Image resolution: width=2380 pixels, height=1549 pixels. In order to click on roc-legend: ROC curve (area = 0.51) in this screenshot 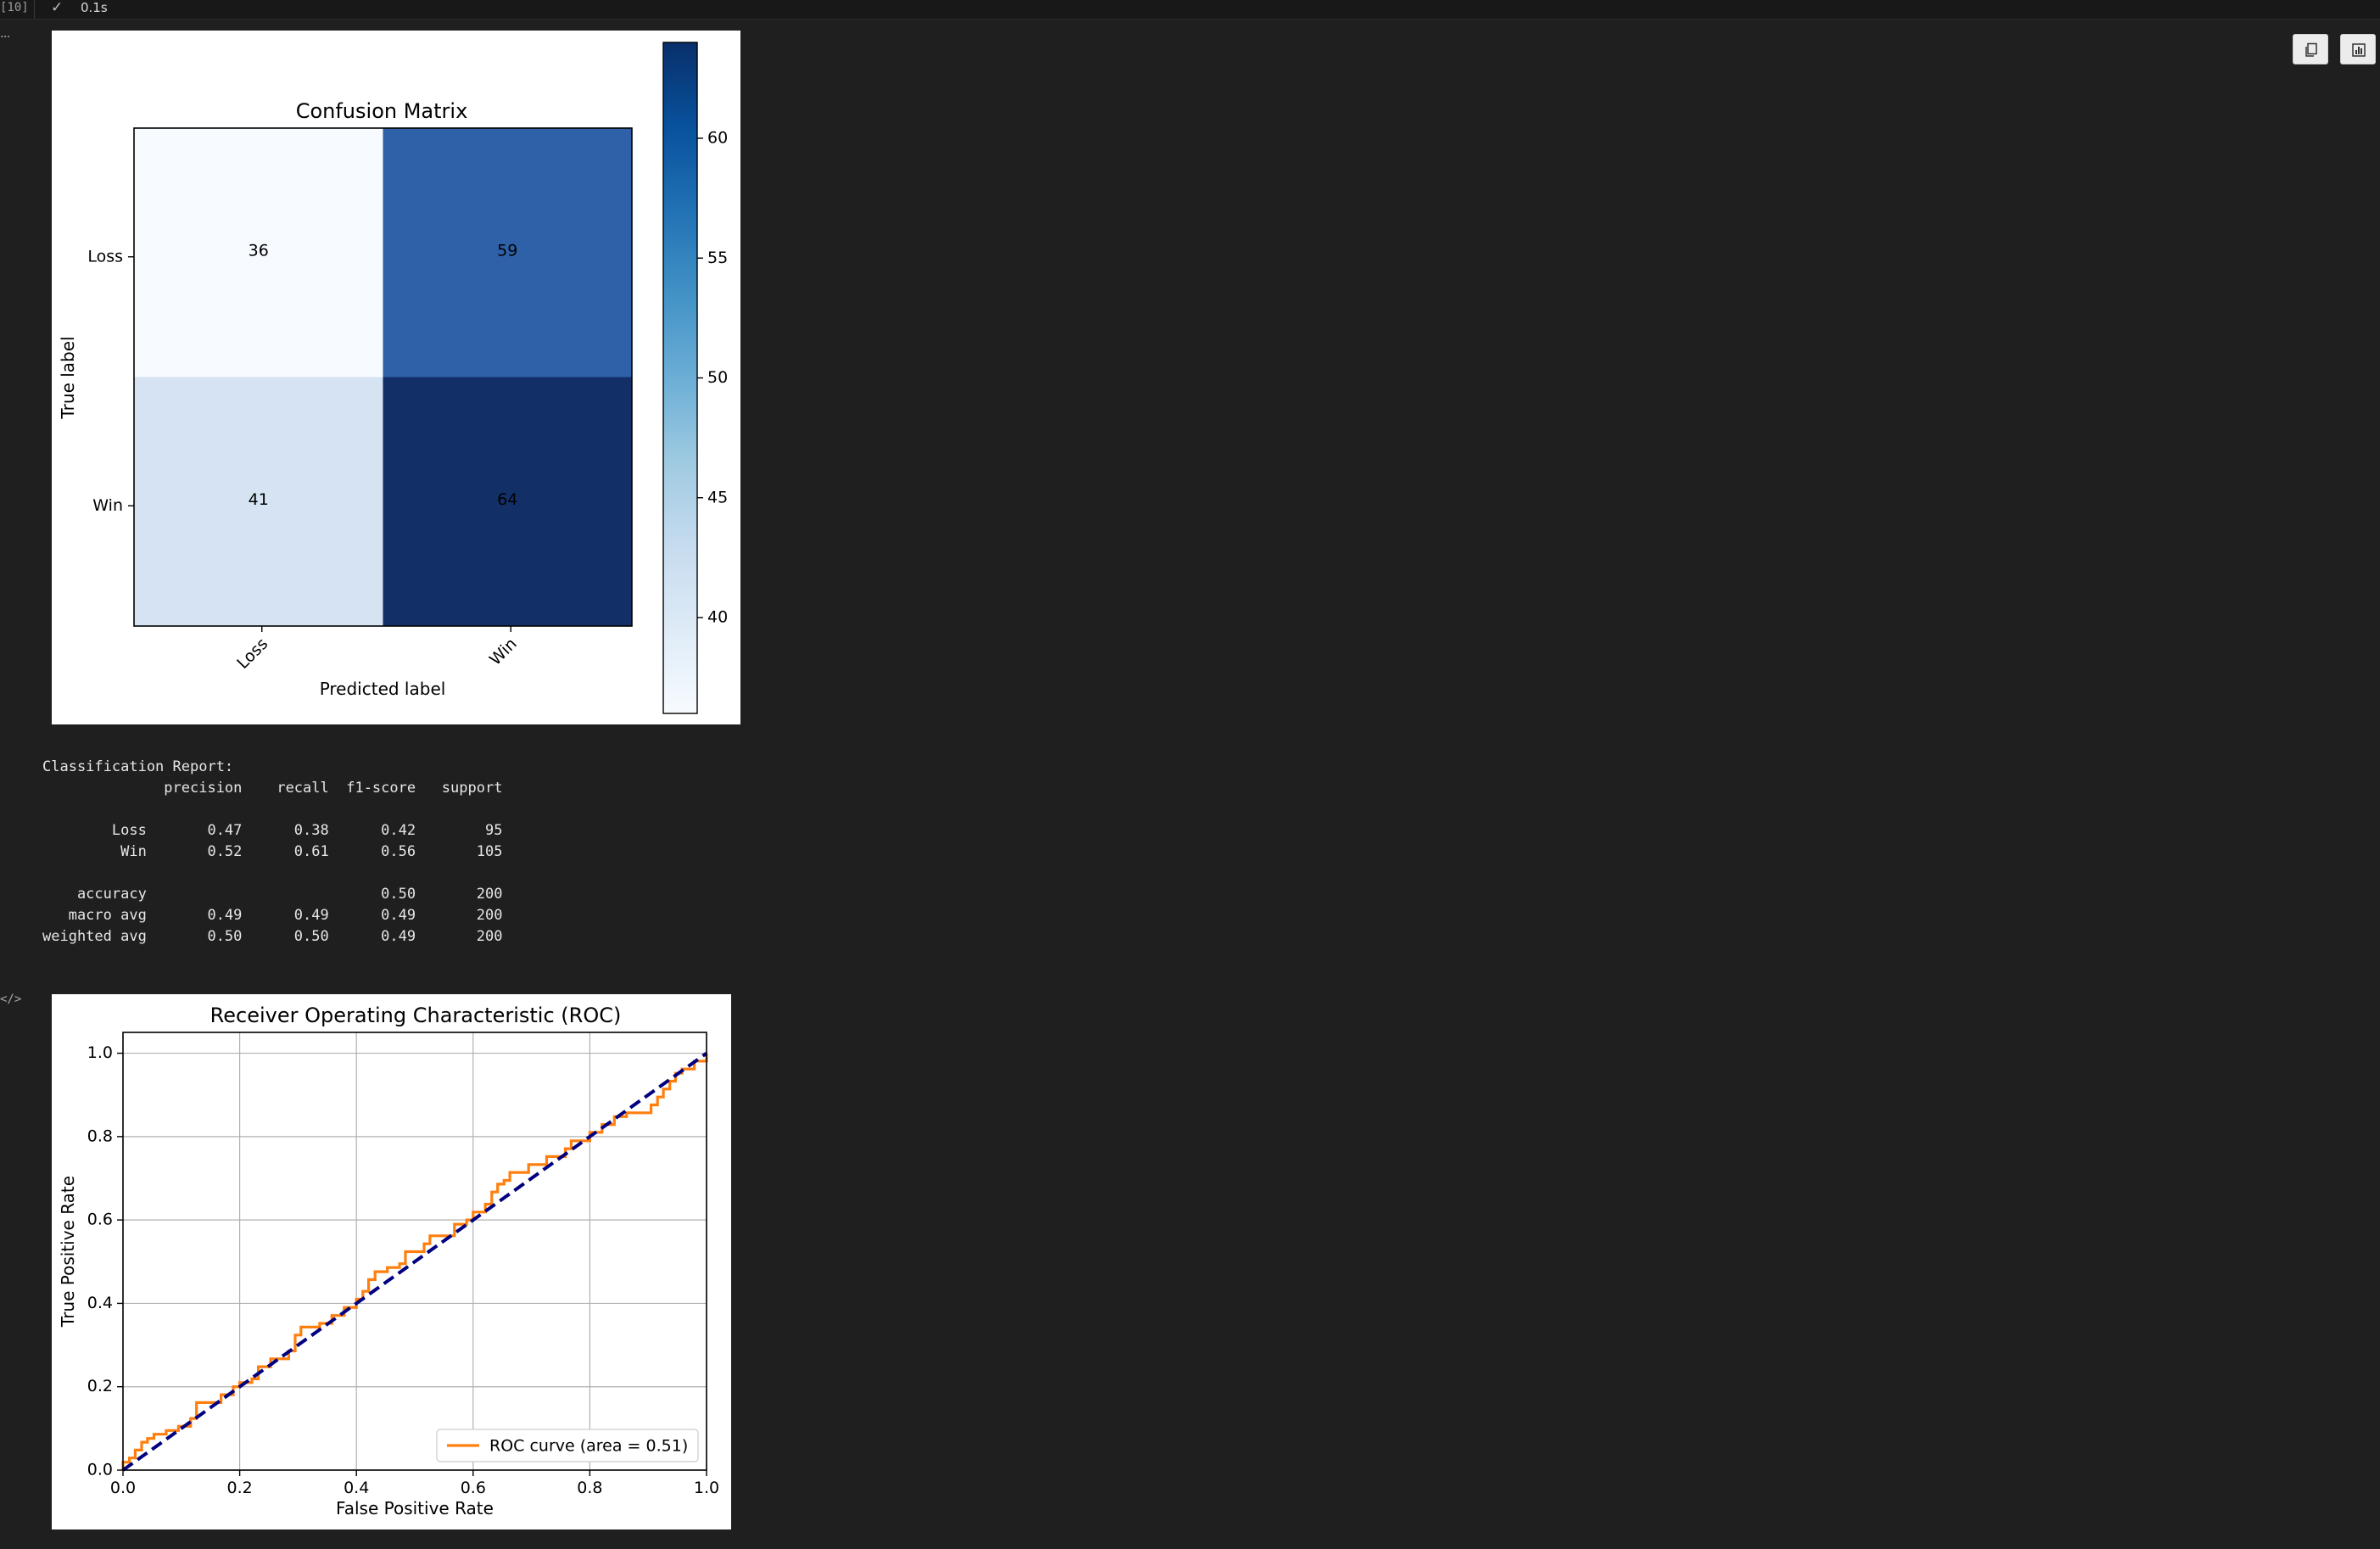, I will do `click(567, 1445)`.